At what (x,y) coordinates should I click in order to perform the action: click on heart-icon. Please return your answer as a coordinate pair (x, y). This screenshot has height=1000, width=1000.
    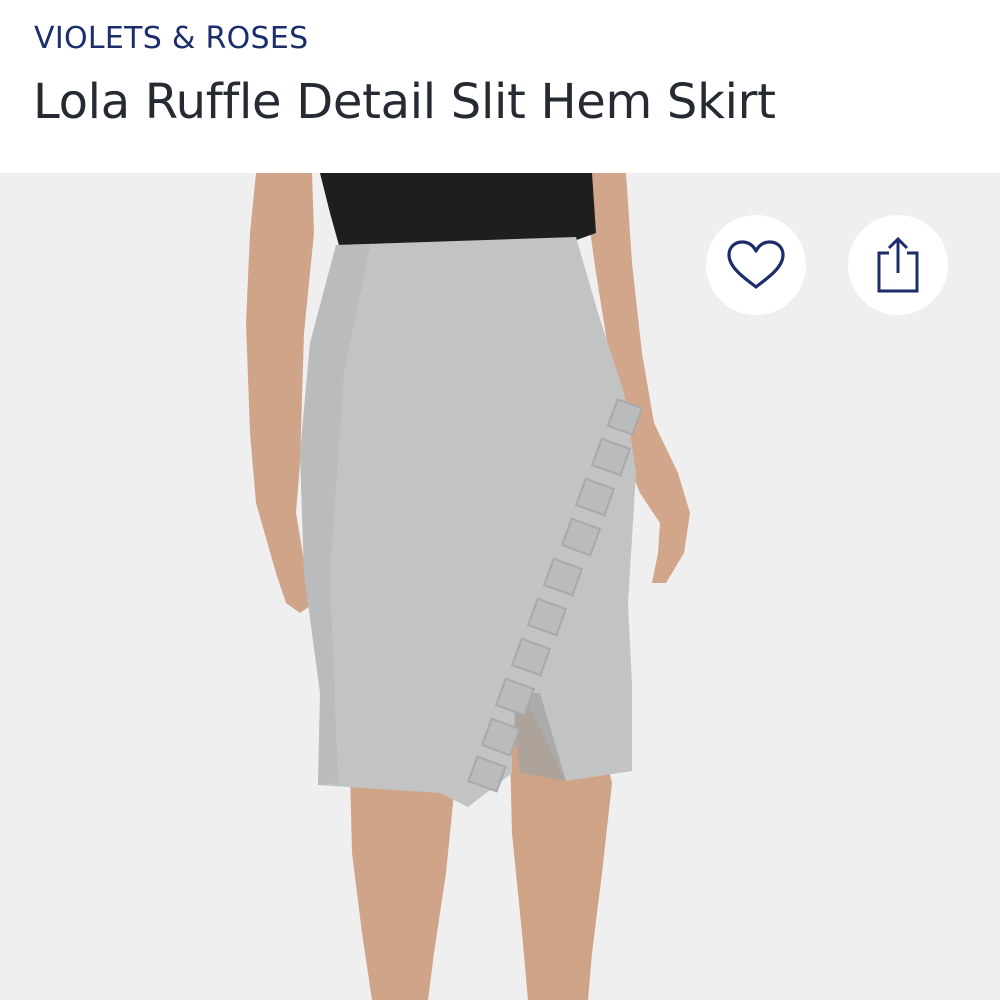
    Looking at the image, I should click on (756, 265).